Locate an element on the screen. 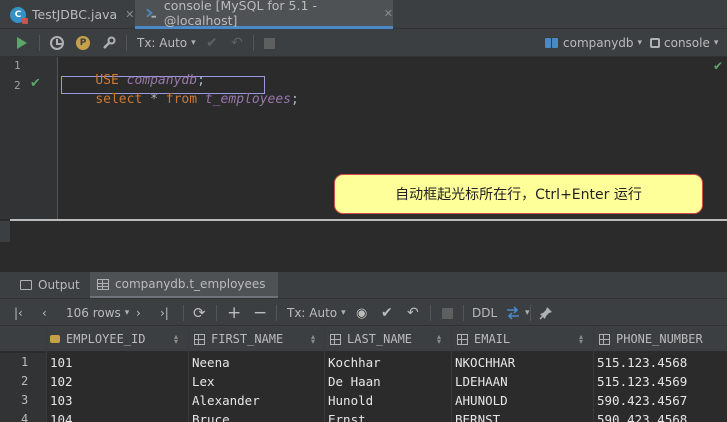 The image size is (727, 422). column-header-employee-id: EMPLOYEE_ID is located at coordinates (97, 339).